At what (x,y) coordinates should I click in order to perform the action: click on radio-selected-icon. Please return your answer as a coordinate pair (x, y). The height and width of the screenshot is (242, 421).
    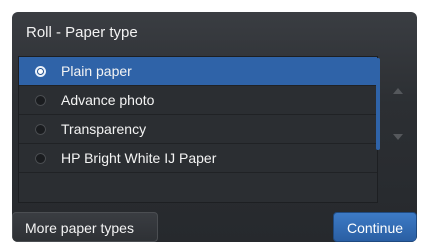
    Looking at the image, I should click on (40, 71).